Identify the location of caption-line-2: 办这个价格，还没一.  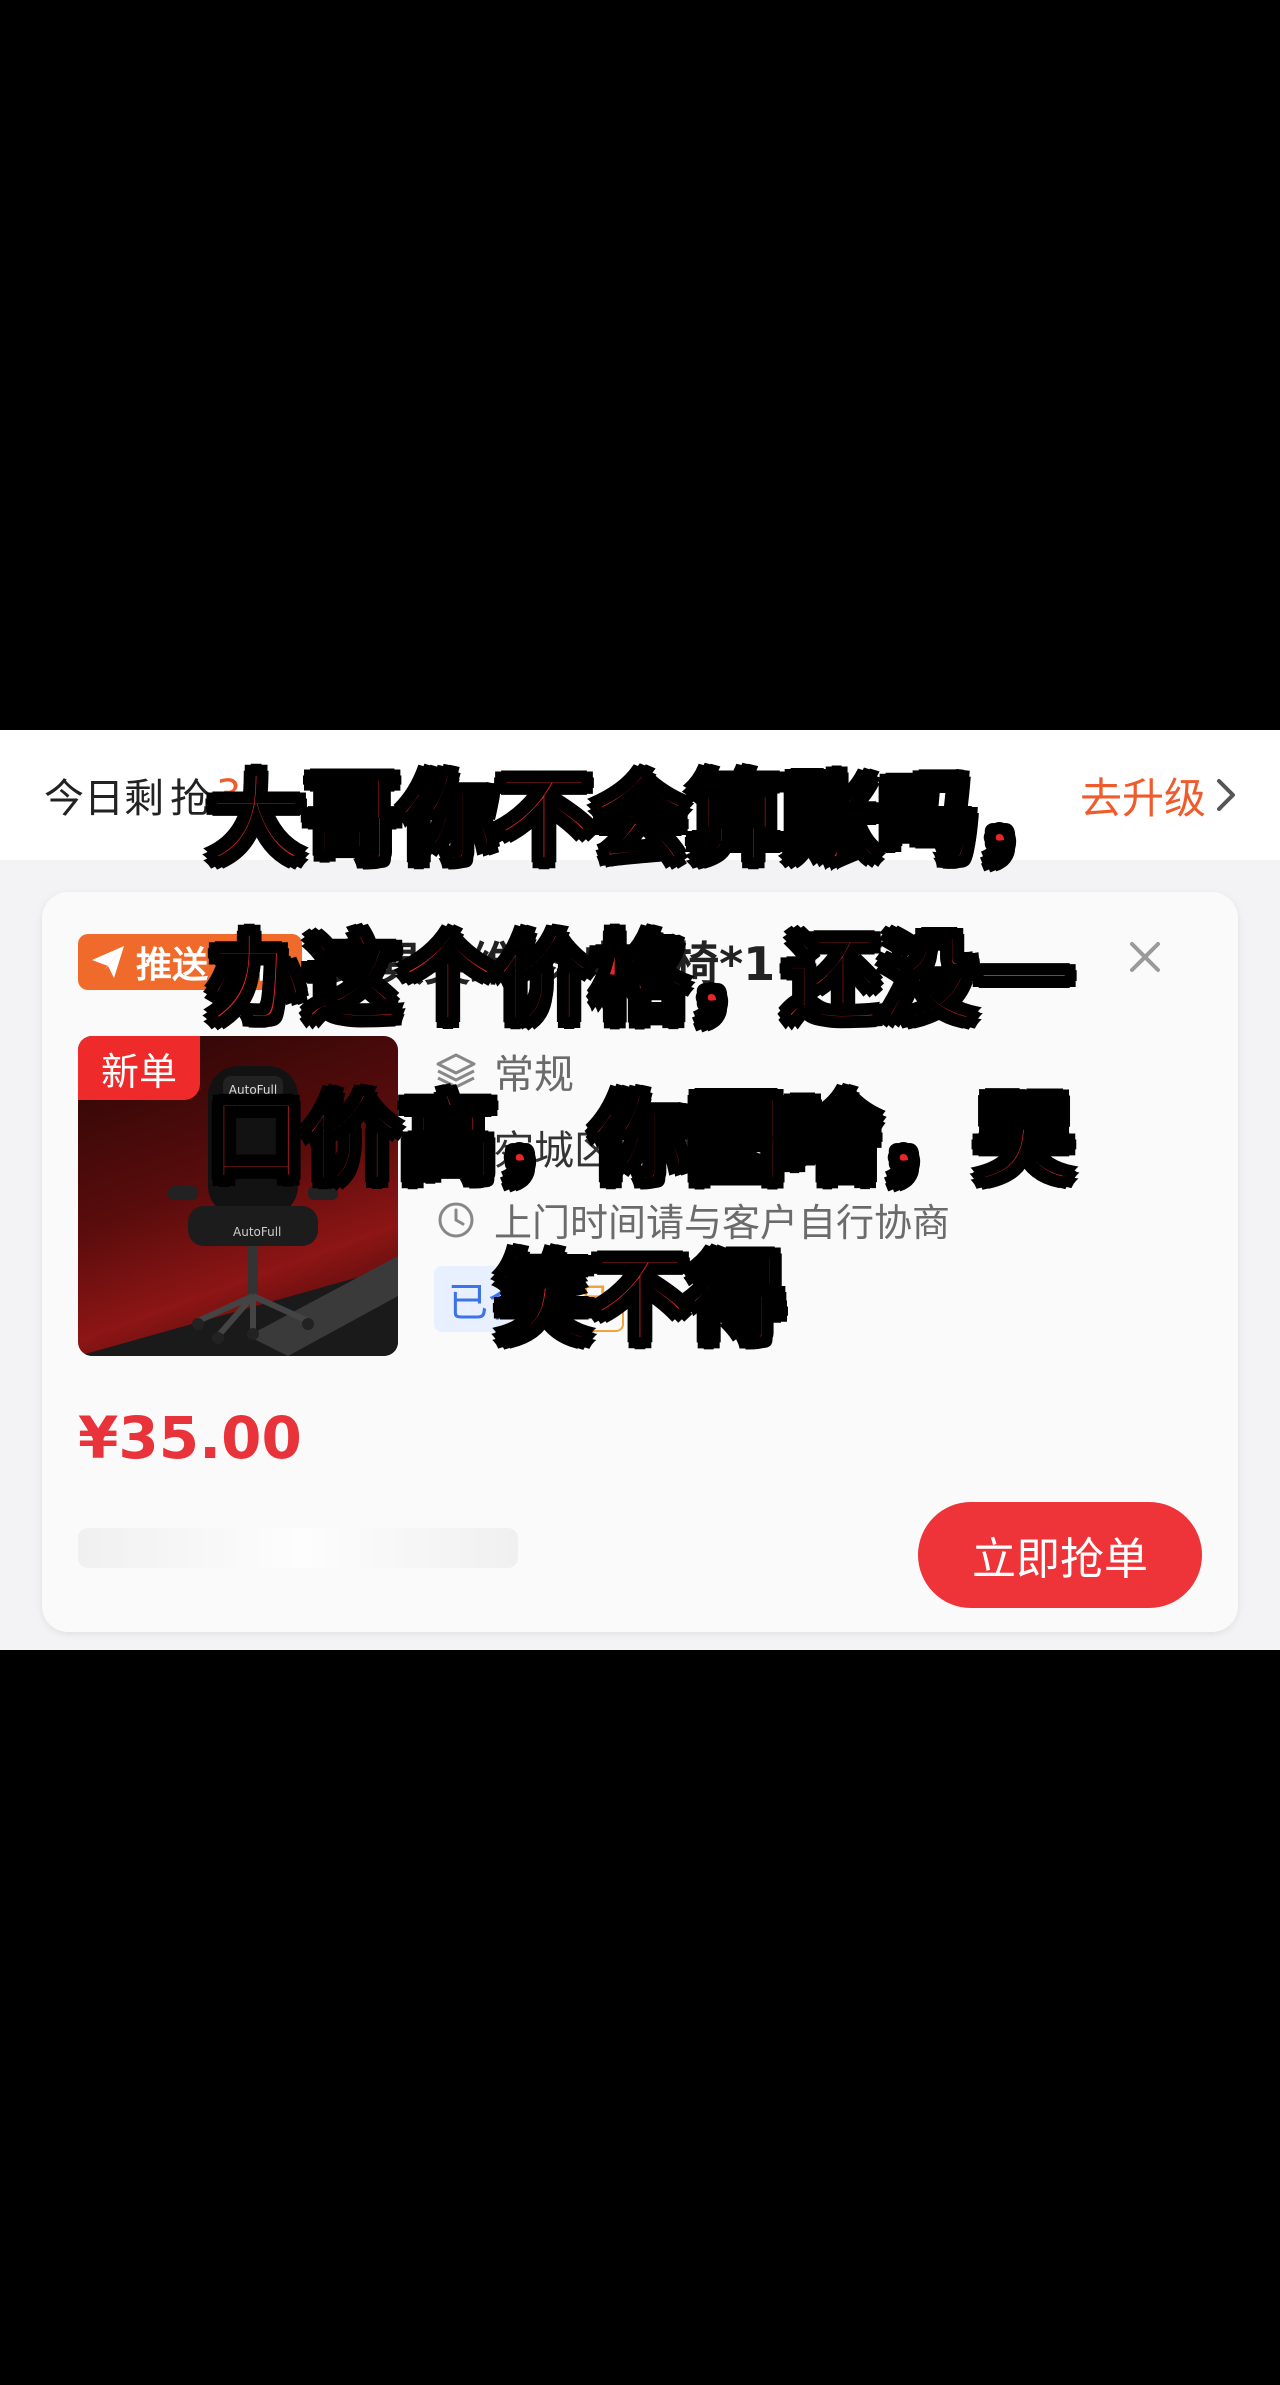
(640, 980).